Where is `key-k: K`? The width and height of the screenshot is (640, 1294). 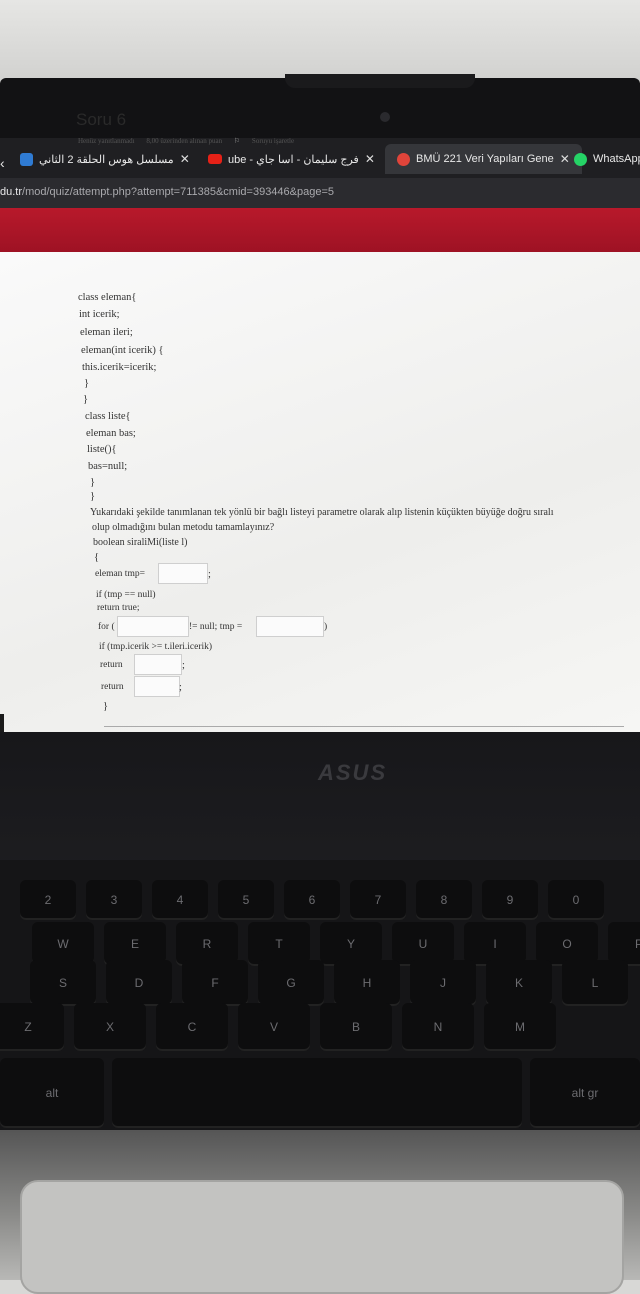 key-k: K is located at coordinates (519, 983).